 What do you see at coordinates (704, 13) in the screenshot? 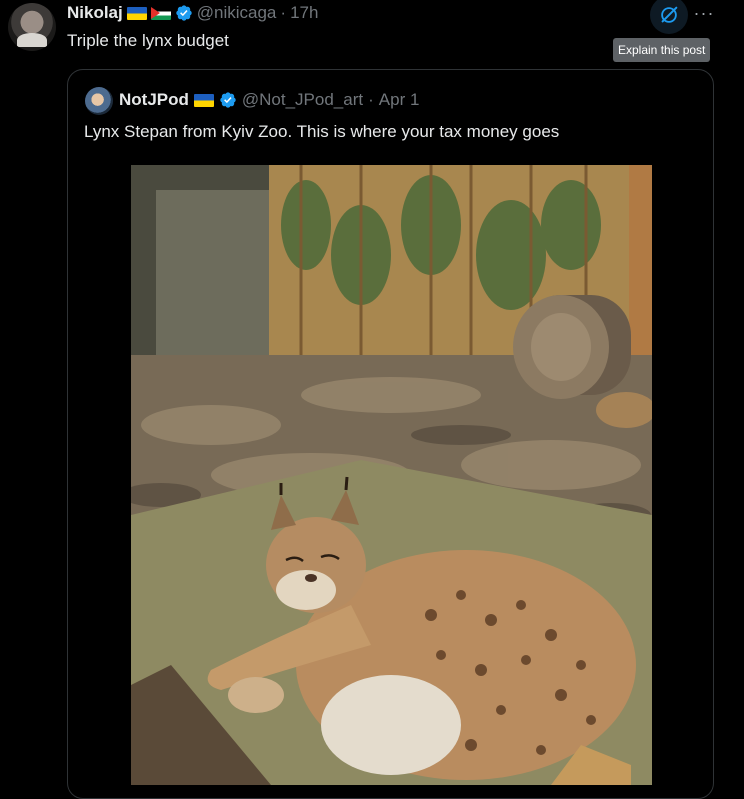
I see `more-options-button: ···` at bounding box center [704, 13].